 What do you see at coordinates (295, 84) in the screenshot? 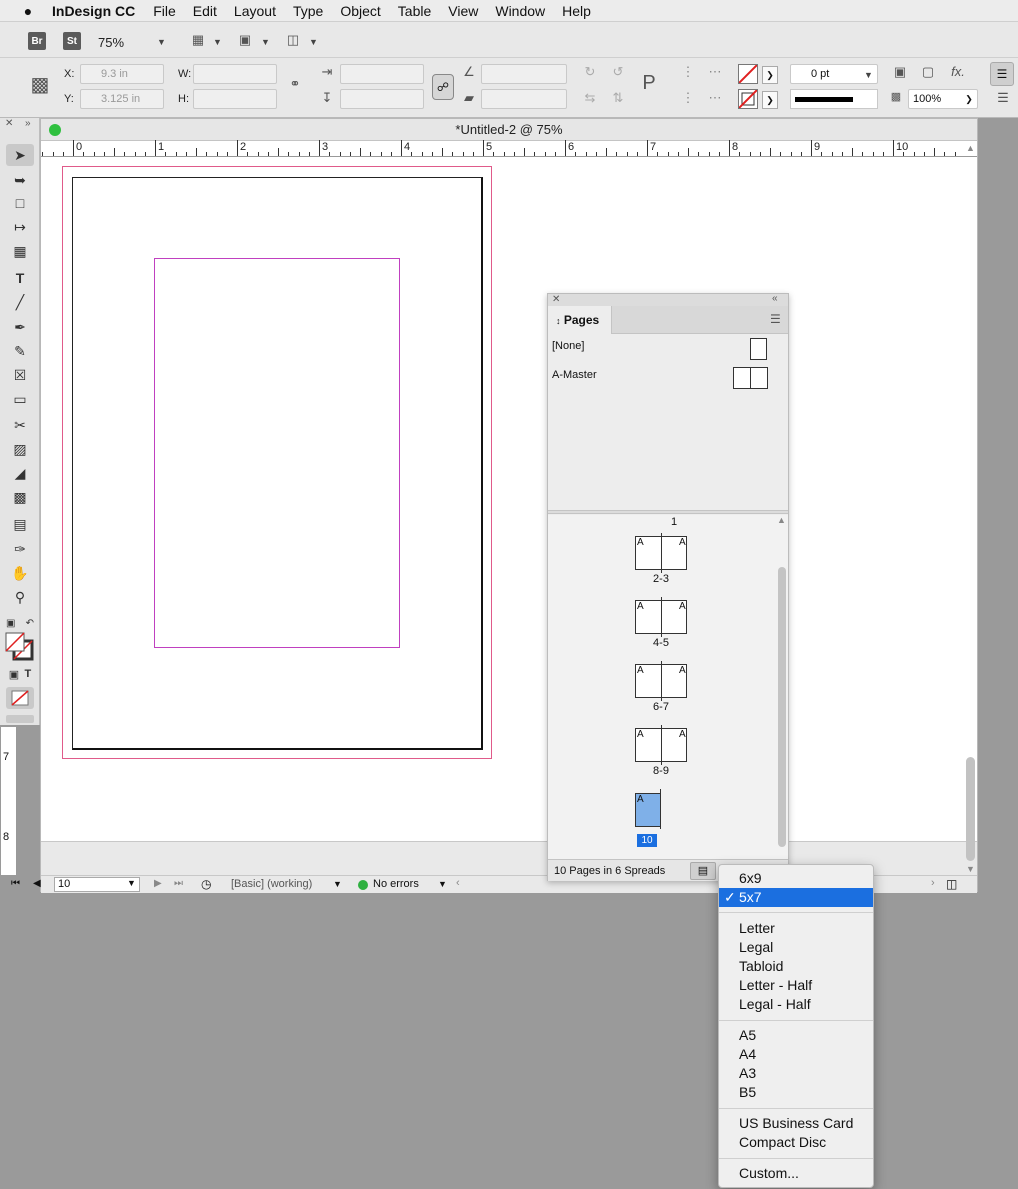
I see `constrain-proportions-icon: ⚭` at bounding box center [295, 84].